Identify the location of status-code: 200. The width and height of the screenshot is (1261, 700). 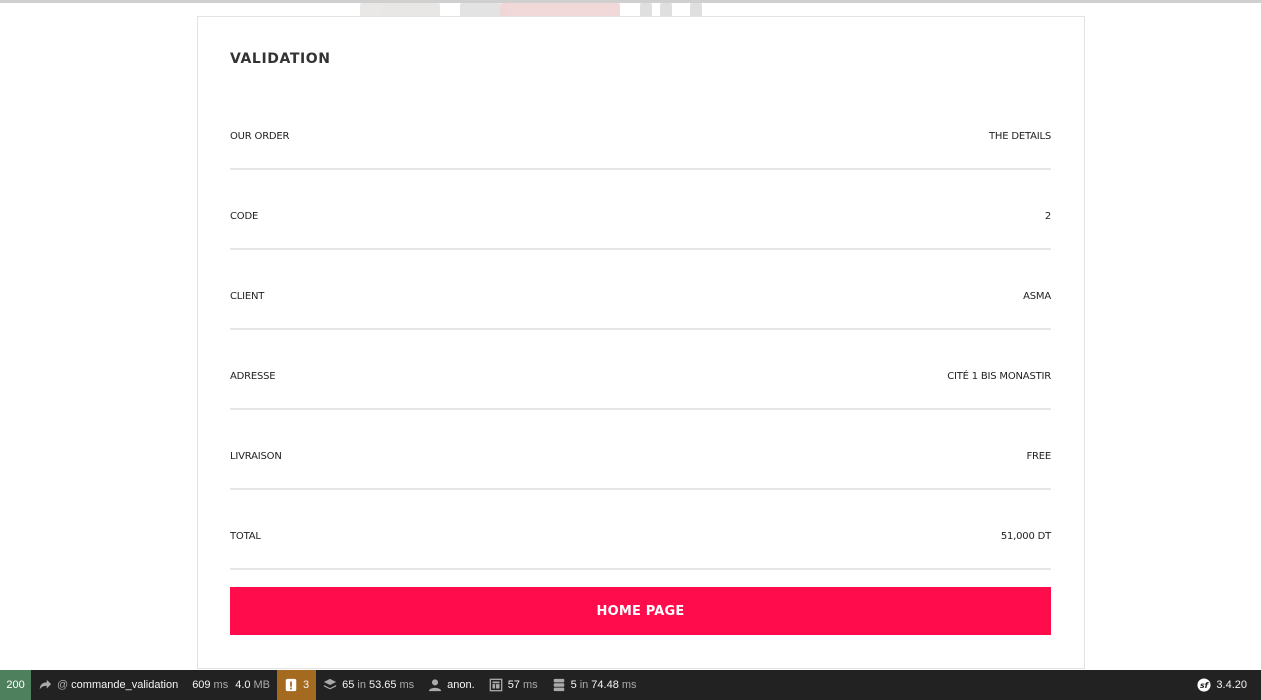
(15, 685).